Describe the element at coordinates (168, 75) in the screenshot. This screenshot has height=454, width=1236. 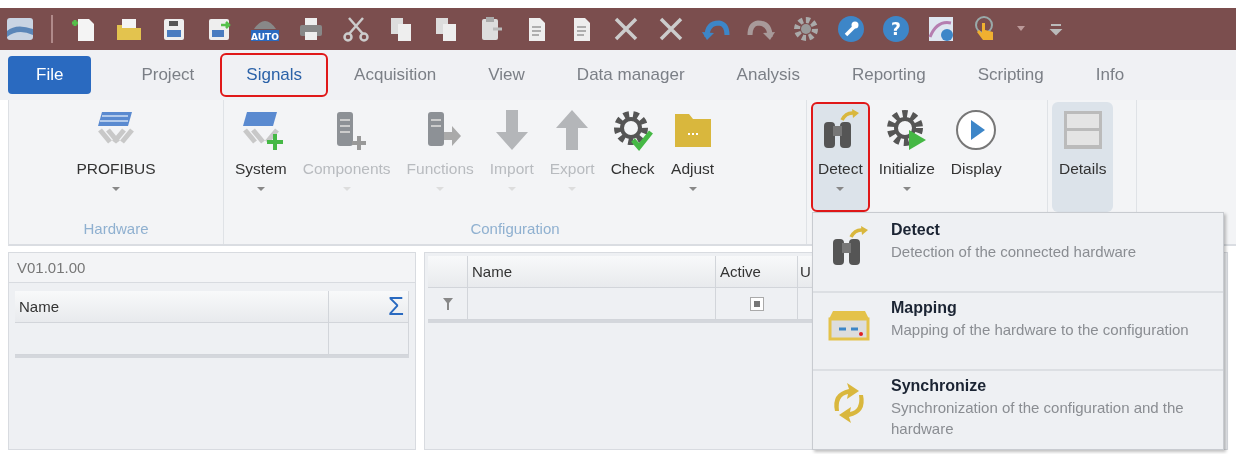
I see `ribbon-tab: Project` at that location.